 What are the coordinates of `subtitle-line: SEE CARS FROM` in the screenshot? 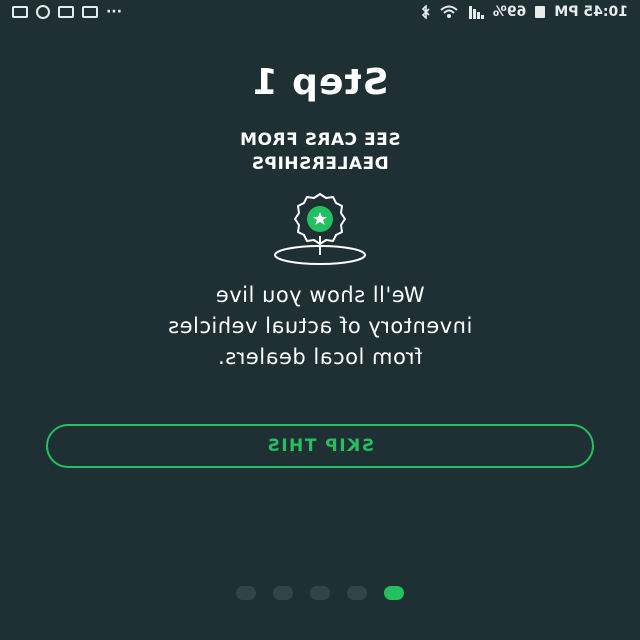 It's located at (320, 140).